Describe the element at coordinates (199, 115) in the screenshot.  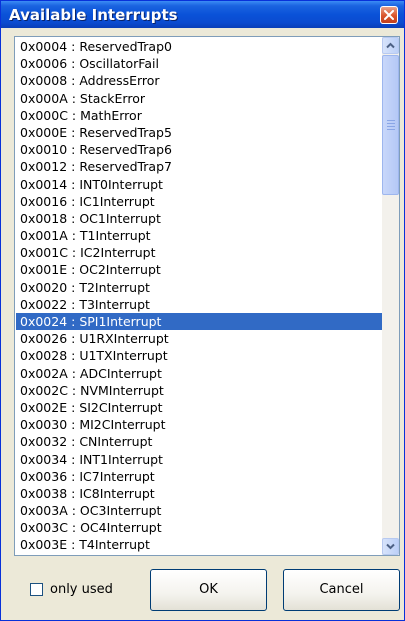
I see `list-item: 0x000C : MathError` at that location.